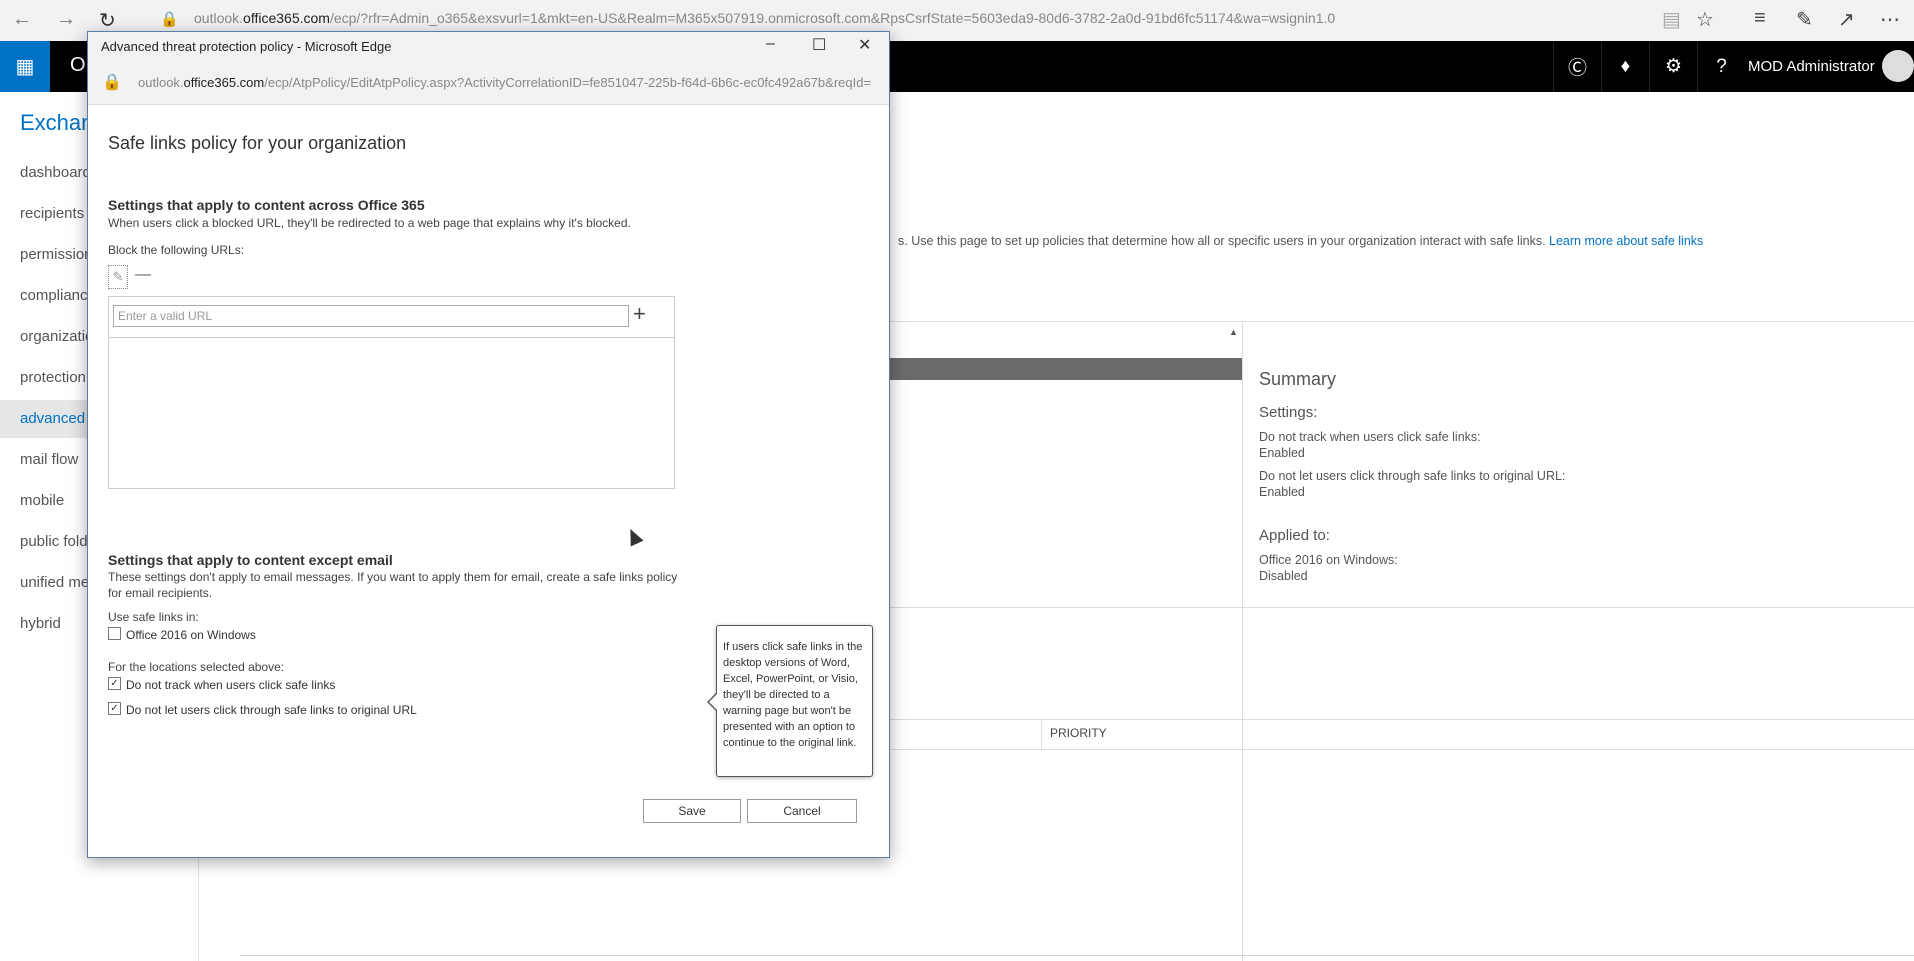 The width and height of the screenshot is (1914, 961). I want to click on favorite-star-icon: ☆, so click(1705, 19).